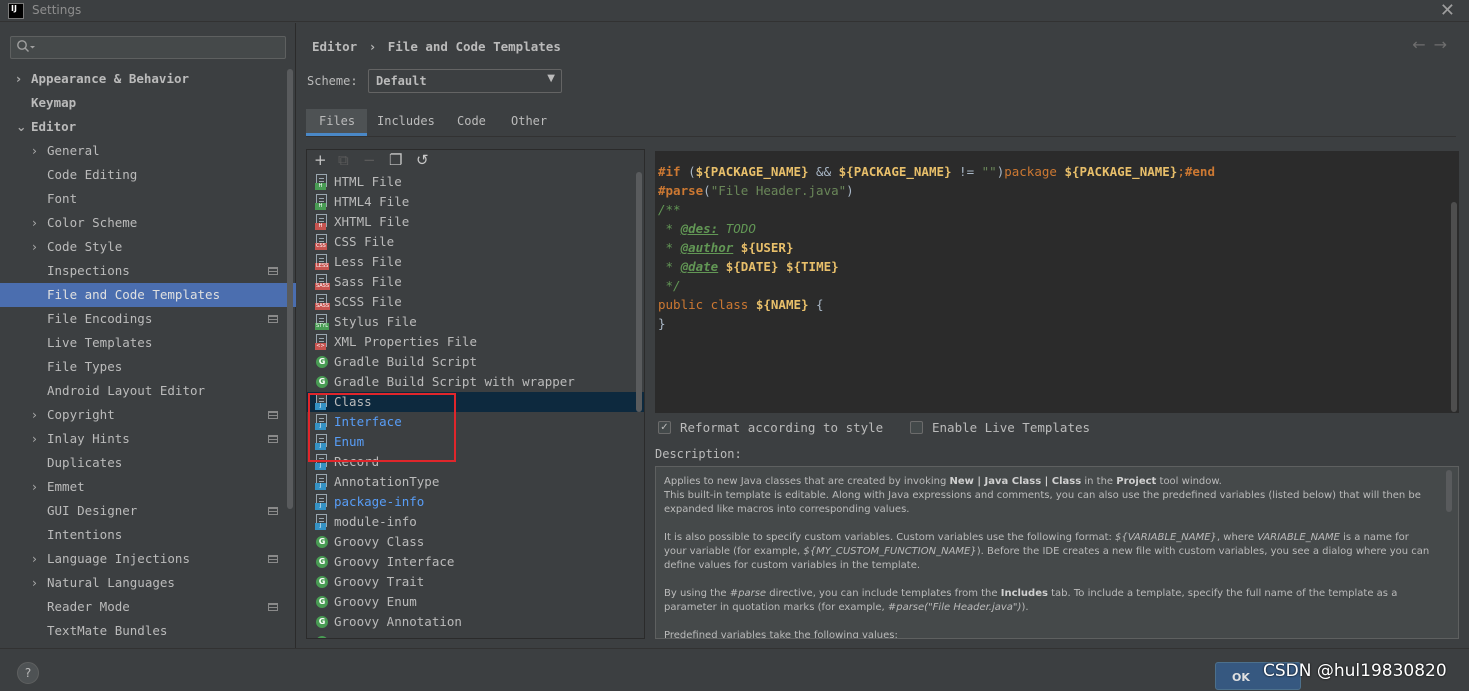  Describe the element at coordinates (475, 382) in the screenshot. I see `template-item: G Gradle Build Script with wrapper` at that location.